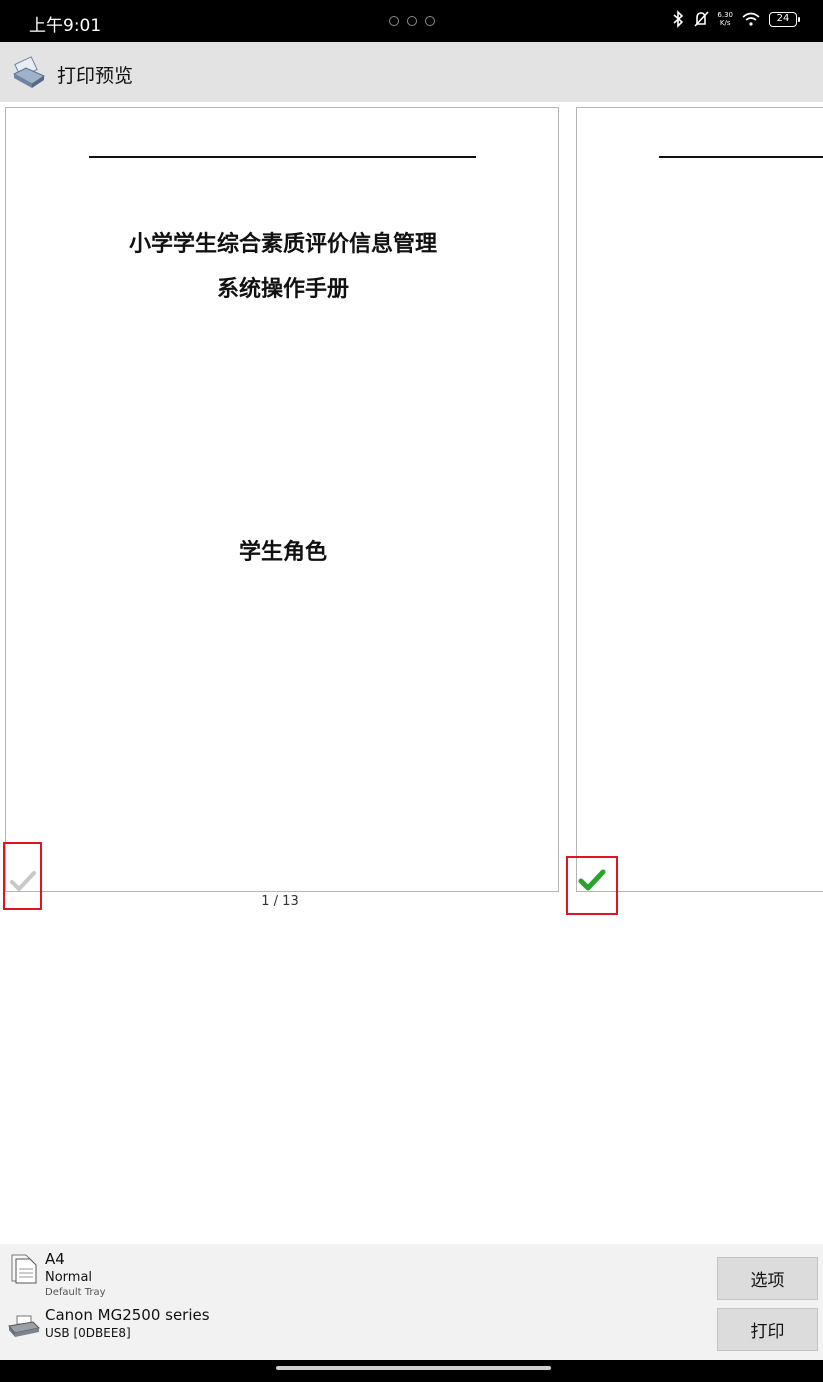  What do you see at coordinates (280, 901) in the screenshot?
I see `page-counter: 1 / 13` at bounding box center [280, 901].